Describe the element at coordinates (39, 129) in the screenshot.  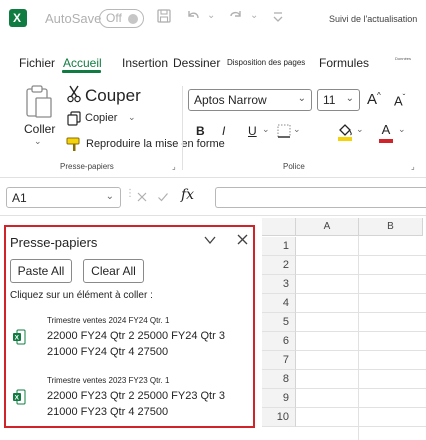
I see `paste-button: Coller` at that location.